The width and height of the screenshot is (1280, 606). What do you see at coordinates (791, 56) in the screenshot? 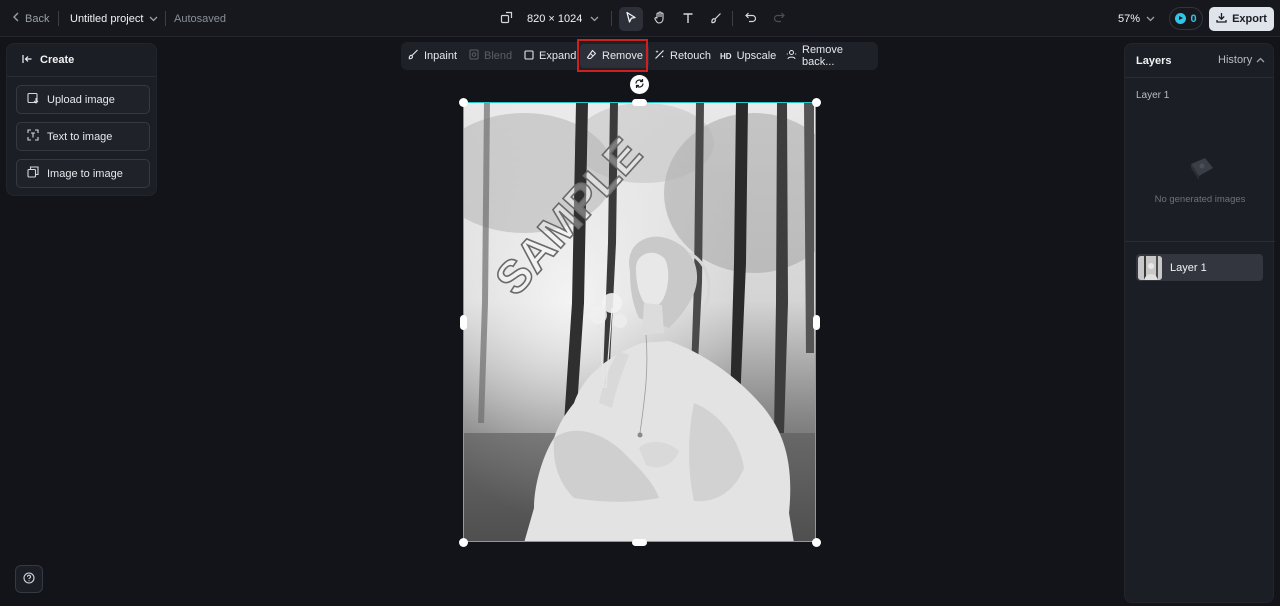
I see `remove-background-icon` at bounding box center [791, 56].